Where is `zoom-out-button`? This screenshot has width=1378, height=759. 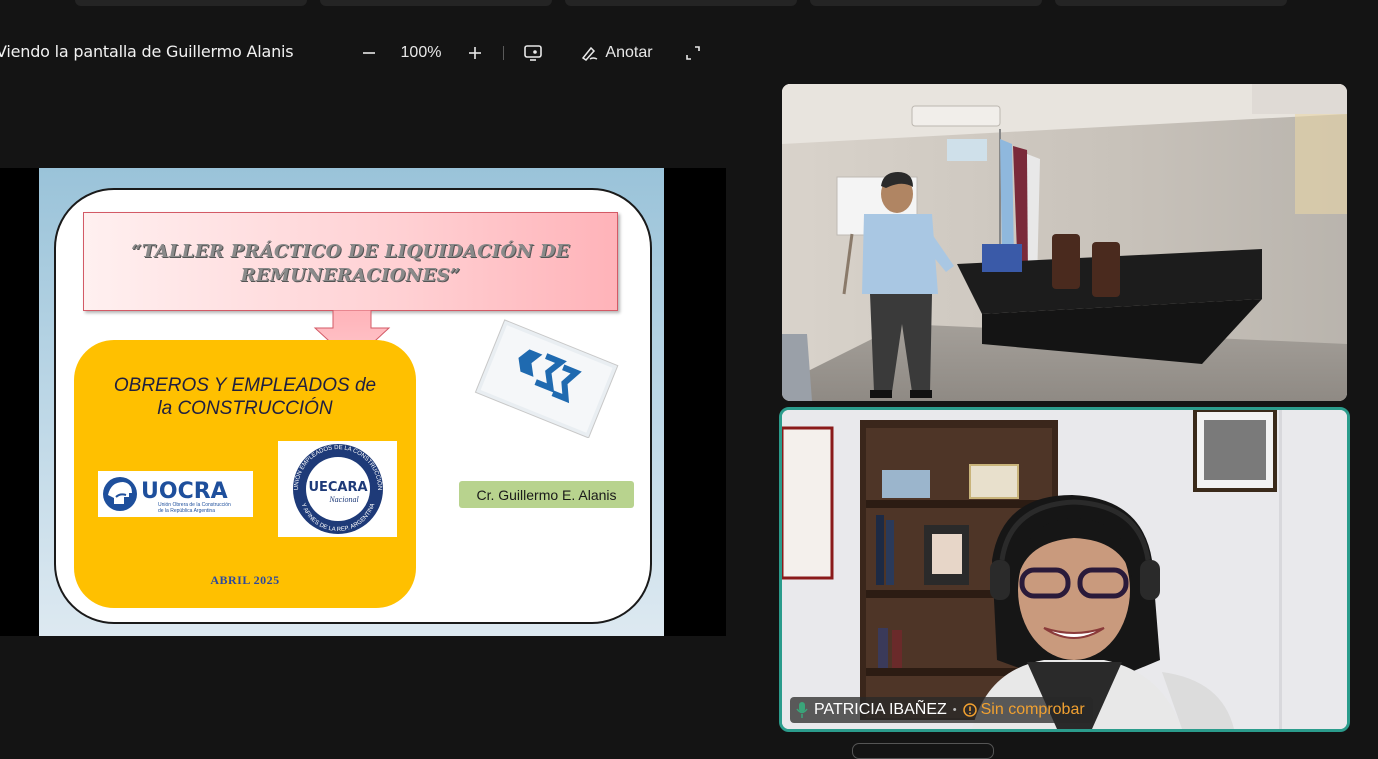 zoom-out-button is located at coordinates (369, 53).